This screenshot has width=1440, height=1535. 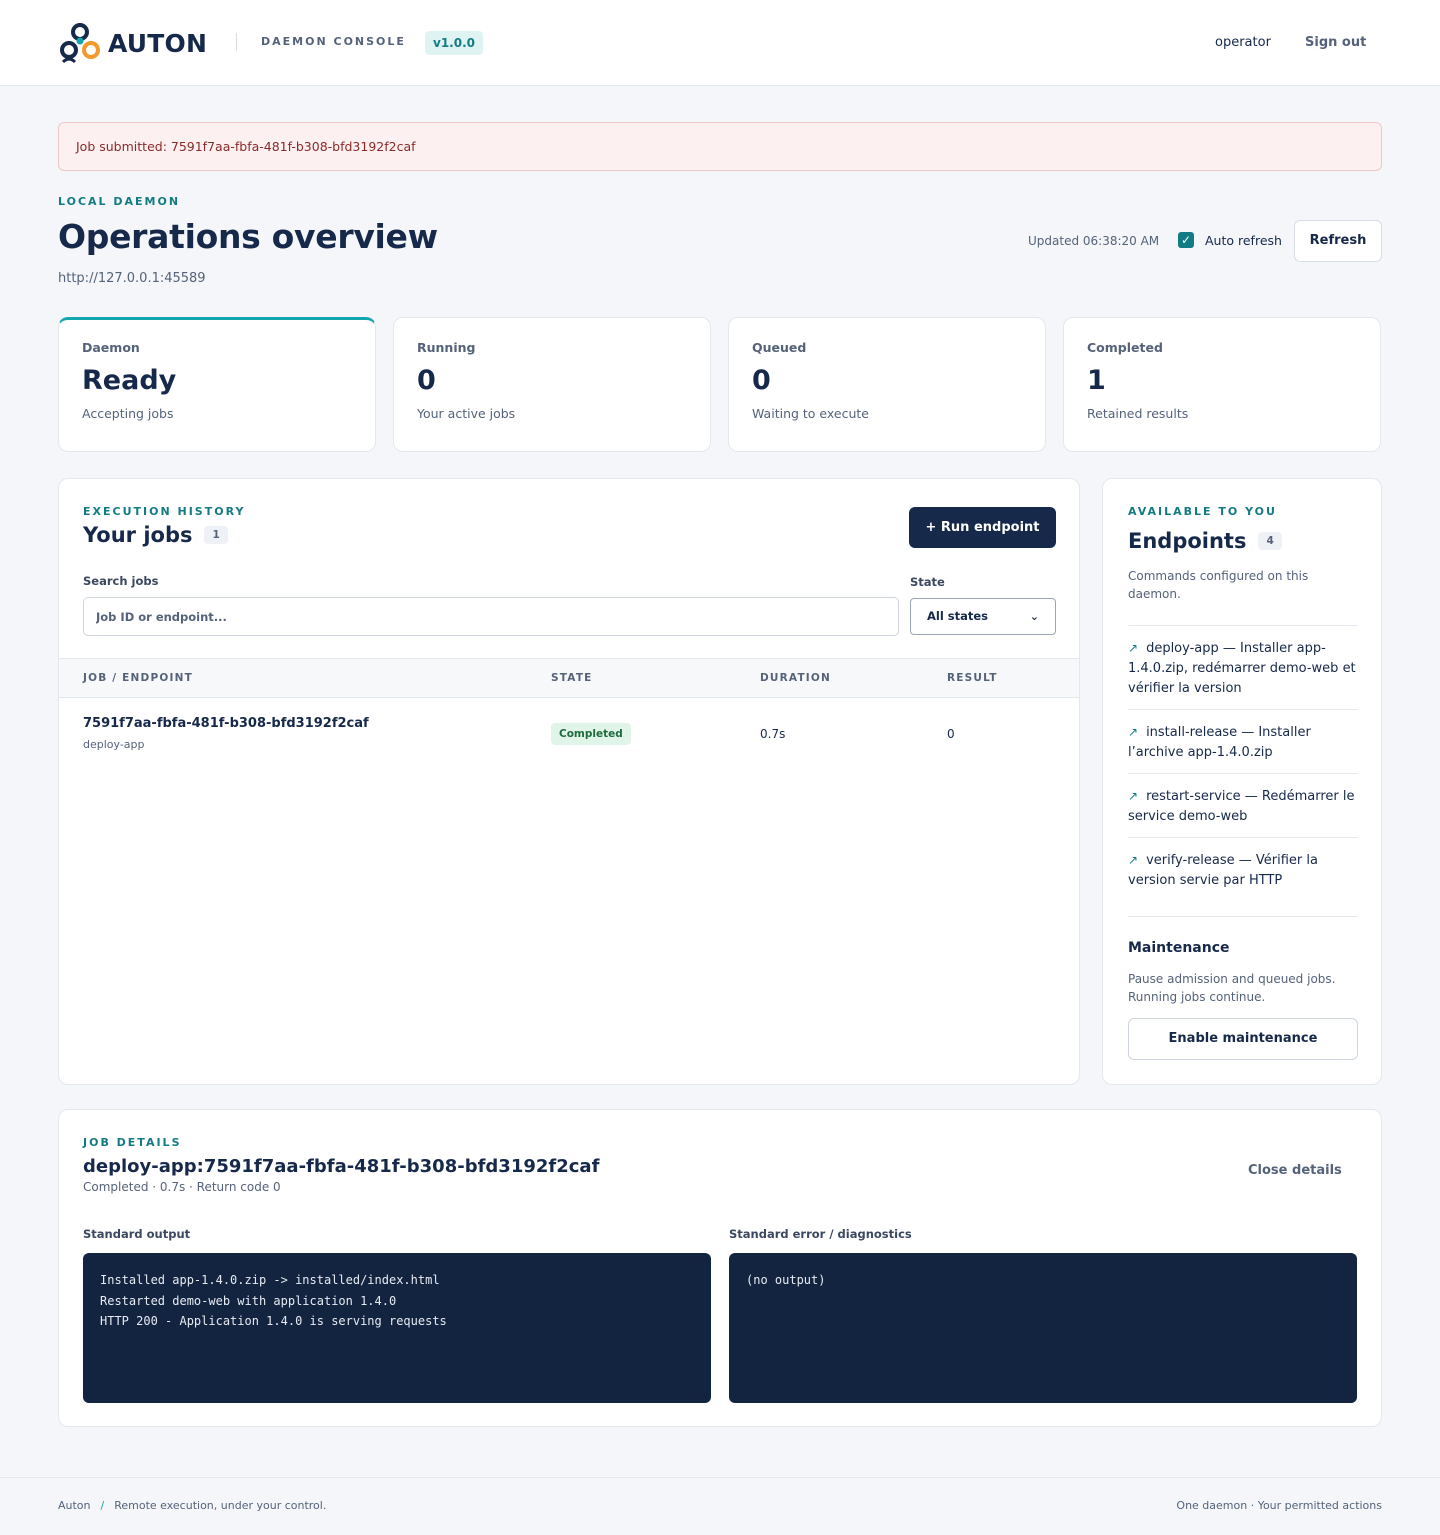 I want to click on stat-value: Ready, so click(x=129, y=380).